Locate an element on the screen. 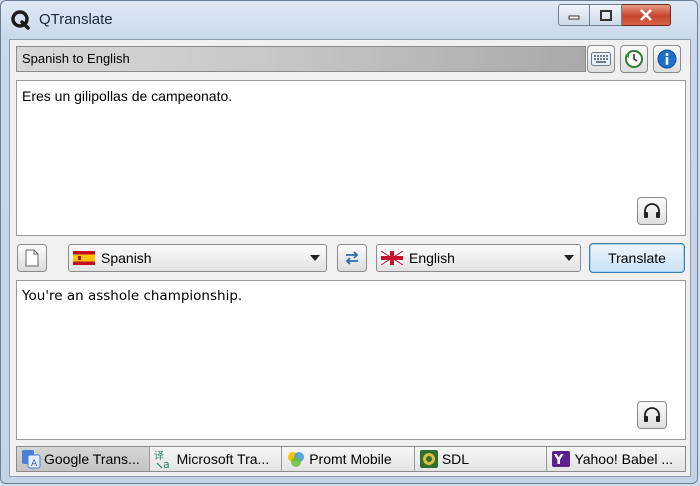 The width and height of the screenshot is (700, 486). title-bar: QTranslate is located at coordinates (349, 20).